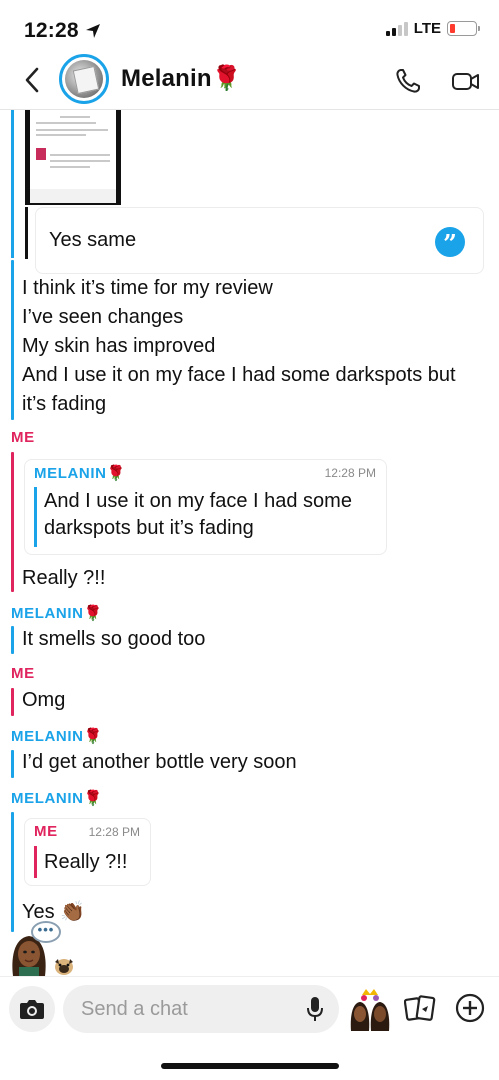 Image resolution: width=499 pixels, height=1080 pixels. I want to click on chat-input-container, so click(201, 1009).